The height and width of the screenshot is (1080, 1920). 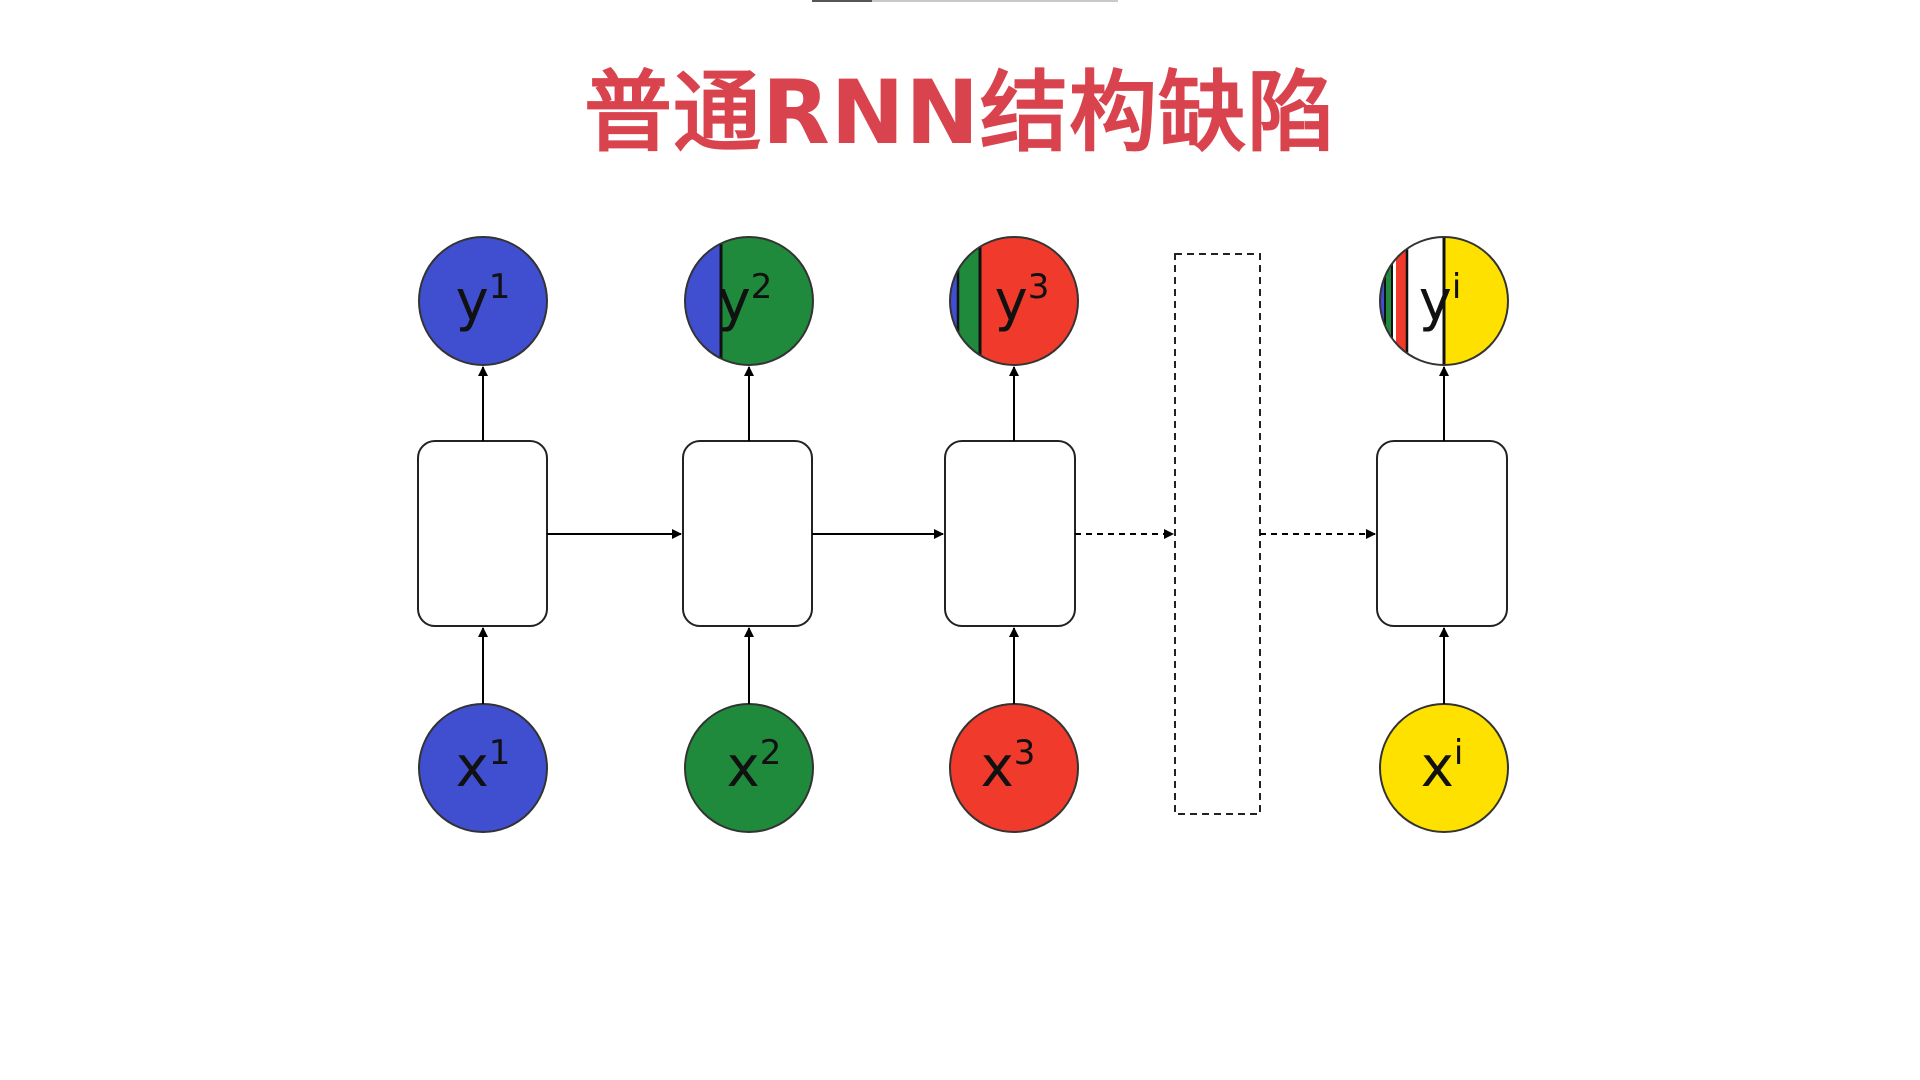 I want to click on hidden-cell-i, so click(x=1442, y=533).